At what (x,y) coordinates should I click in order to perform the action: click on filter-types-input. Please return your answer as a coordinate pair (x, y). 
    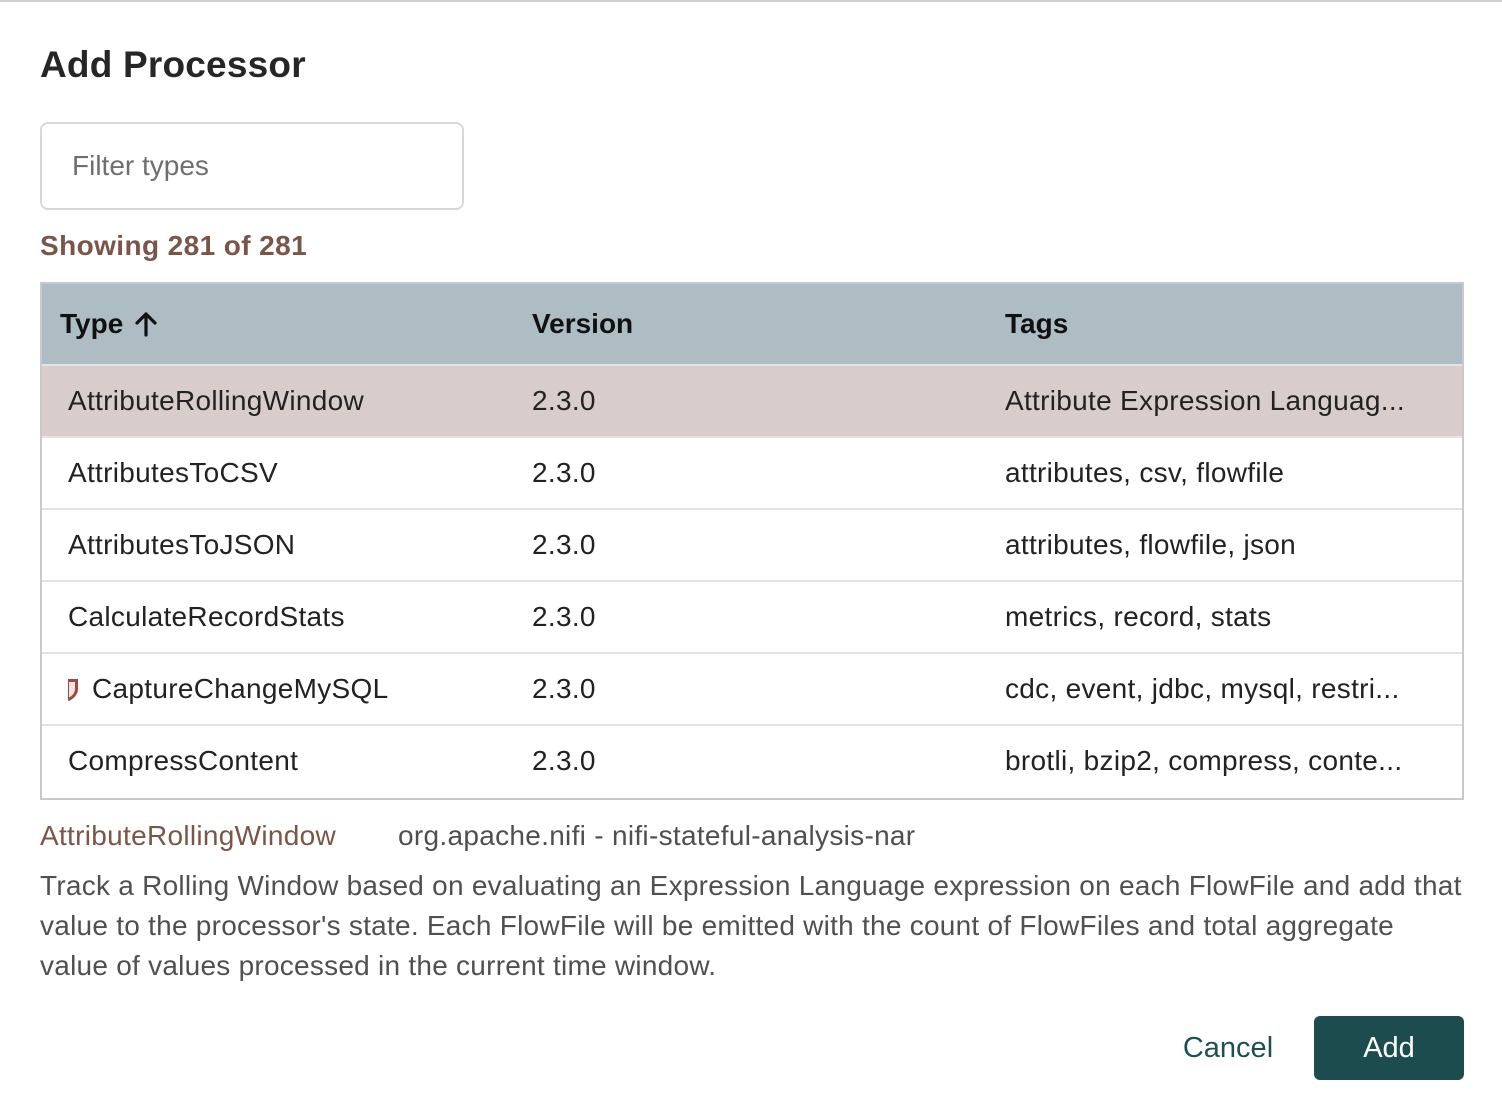
    Looking at the image, I should click on (252, 166).